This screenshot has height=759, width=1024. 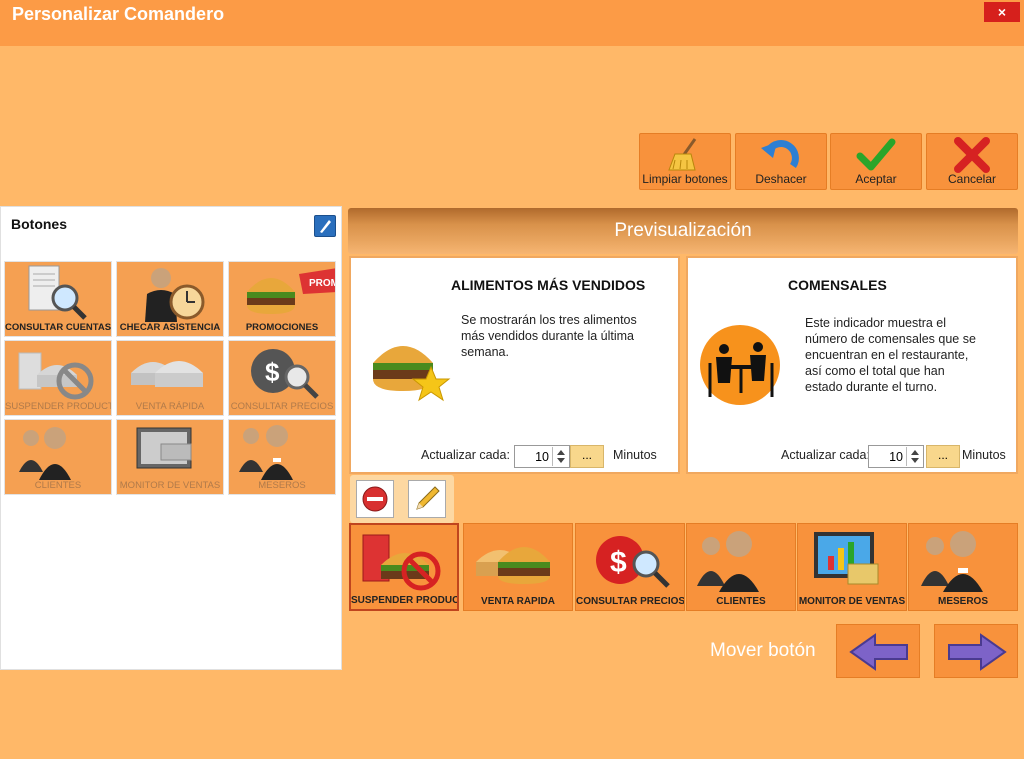 I want to click on selected-button-label: MONITOR DE VENTAS, so click(x=852, y=601).